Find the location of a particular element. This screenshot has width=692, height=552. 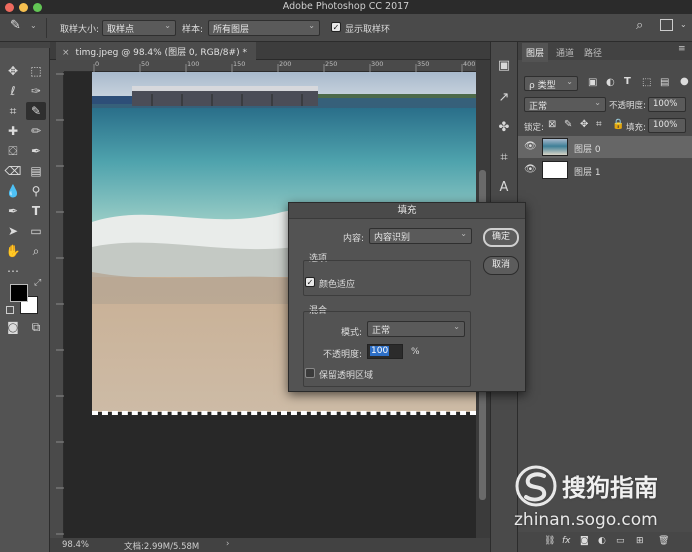

properties-icon: ▣ is located at coordinates (504, 66).